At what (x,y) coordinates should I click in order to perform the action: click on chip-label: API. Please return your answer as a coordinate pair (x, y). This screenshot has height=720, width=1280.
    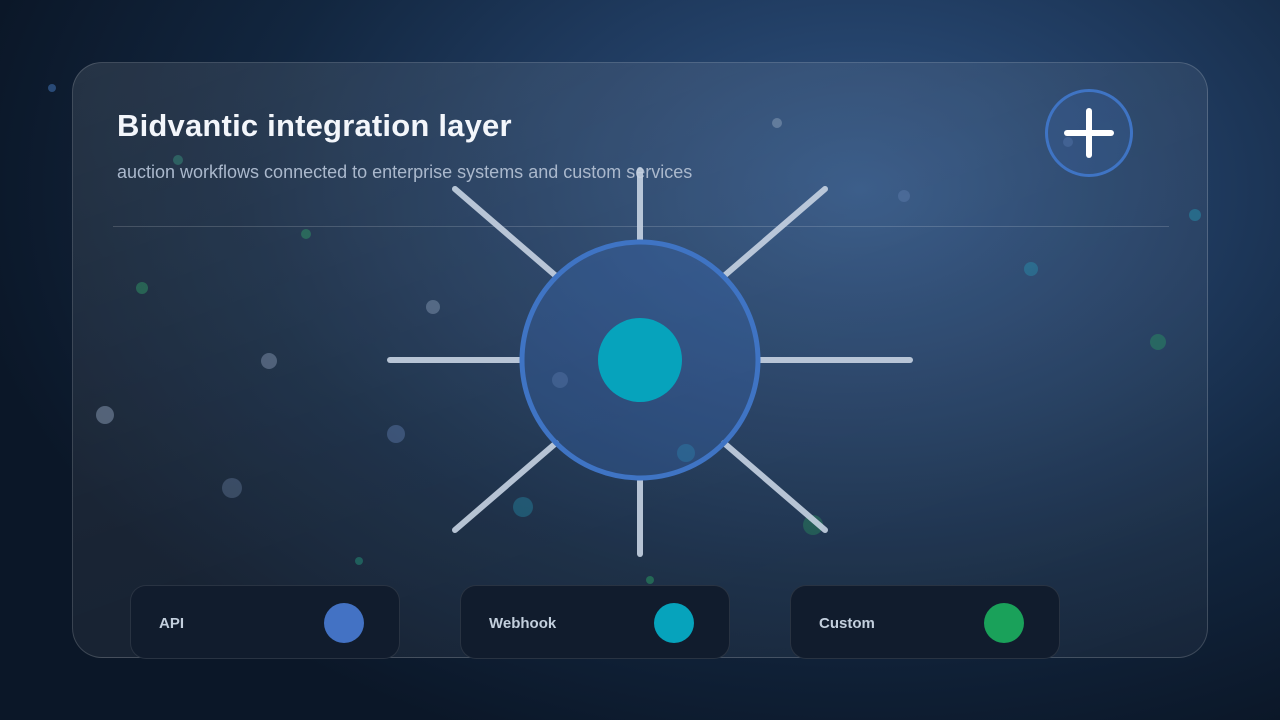
    Looking at the image, I should click on (172, 623).